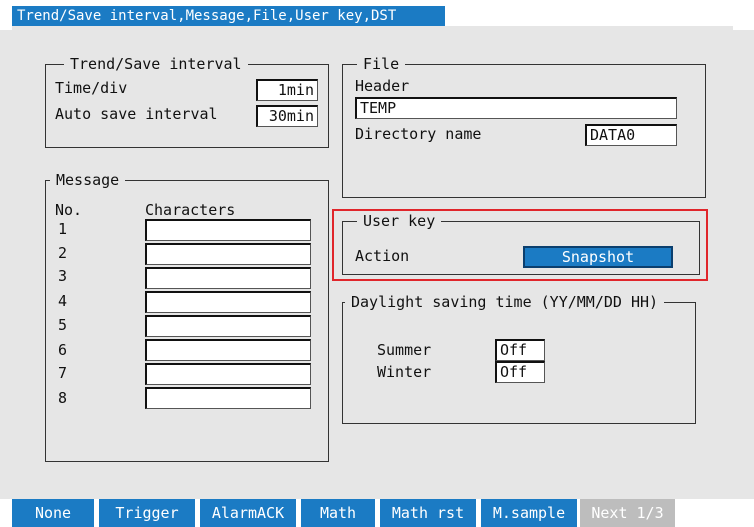 The height and width of the screenshot is (527, 754). I want to click on softkey-m-sample: M.sample, so click(529, 513).